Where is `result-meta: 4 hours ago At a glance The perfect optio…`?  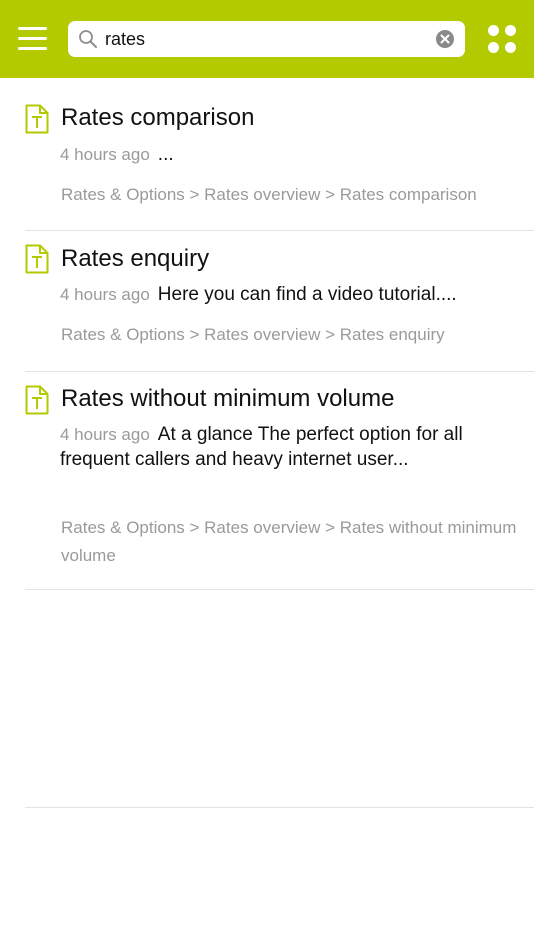 result-meta: 4 hours ago At a glance The perfect optio… is located at coordinates (292, 447).